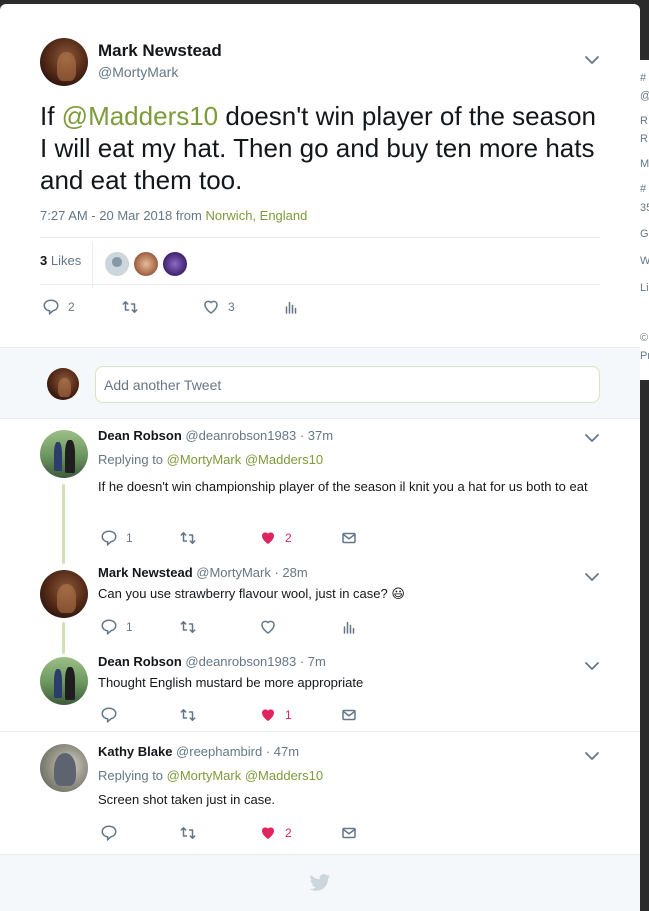 The height and width of the screenshot is (911, 649). What do you see at coordinates (320, 882) in the screenshot?
I see `modal-footer` at bounding box center [320, 882].